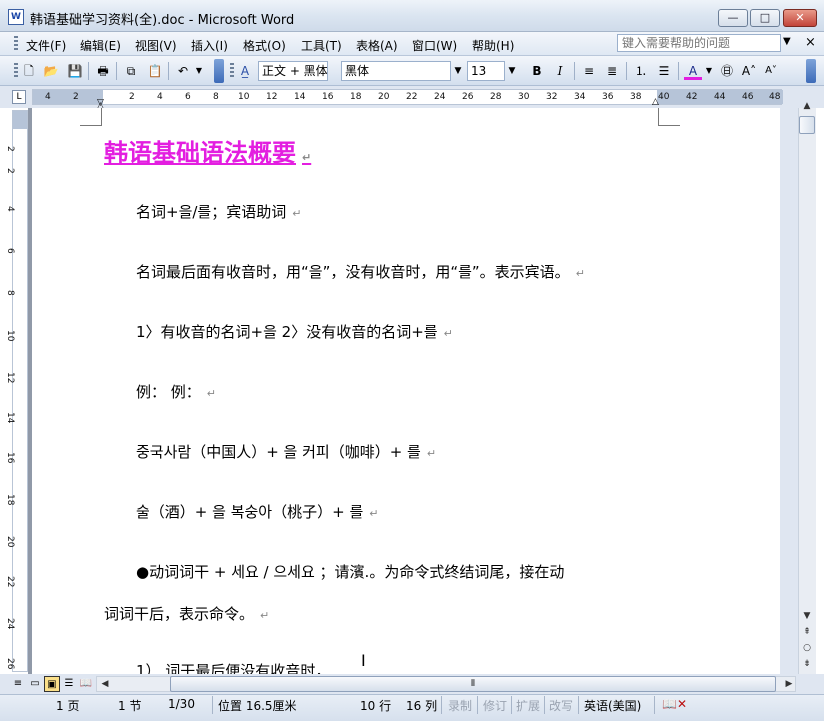 The width and height of the screenshot is (824, 721). What do you see at coordinates (156, 45) in the screenshot?
I see `menu-view: 视图(V)` at bounding box center [156, 45].